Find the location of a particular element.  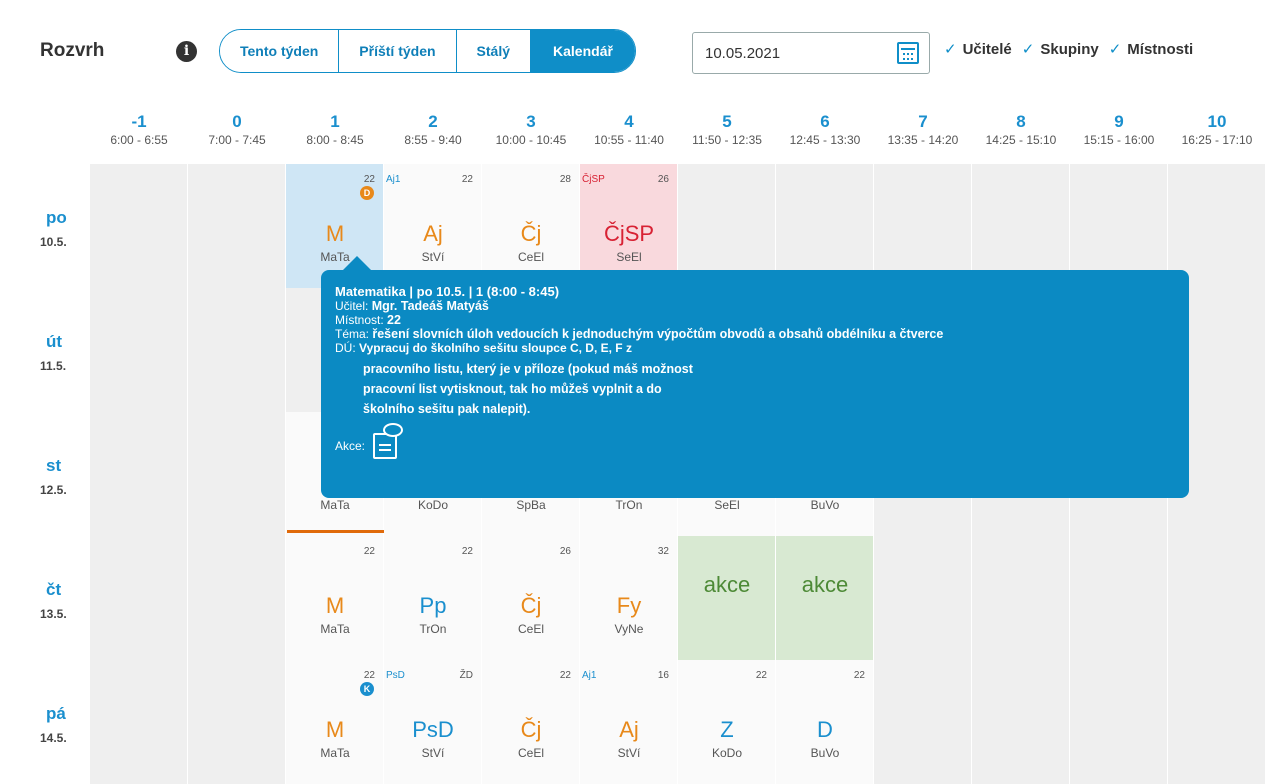

day-date: 12.5. is located at coordinates (53, 490).